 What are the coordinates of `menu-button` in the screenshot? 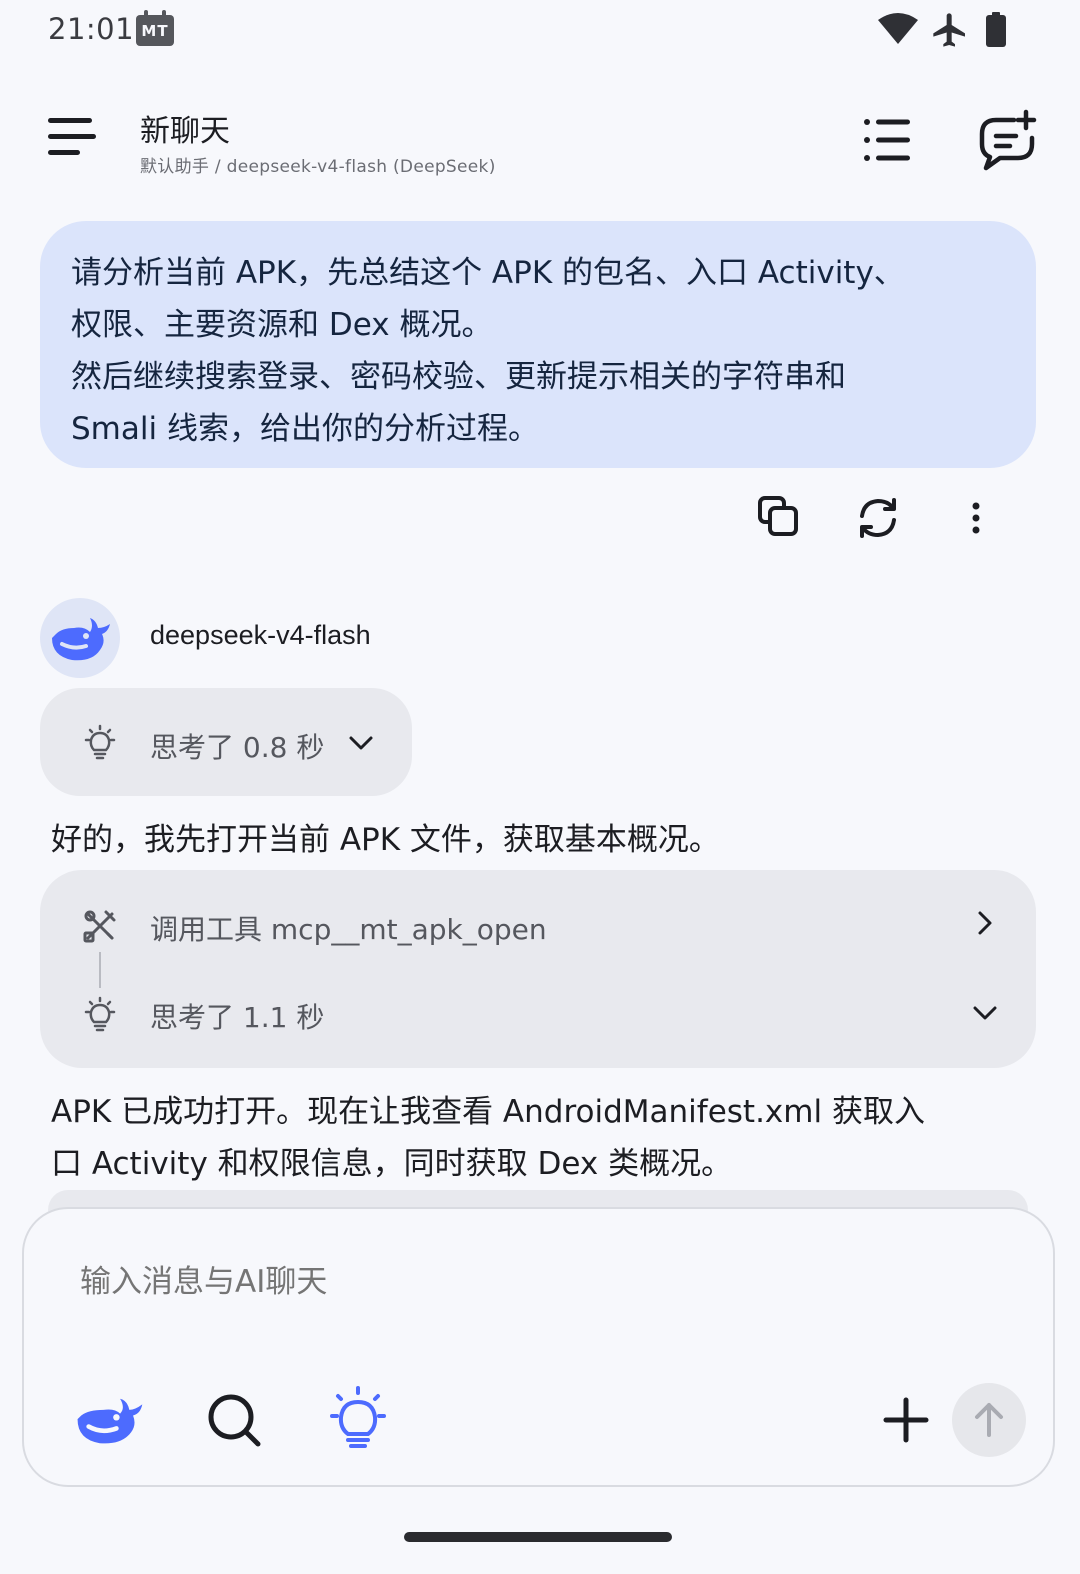 It's located at (72, 138).